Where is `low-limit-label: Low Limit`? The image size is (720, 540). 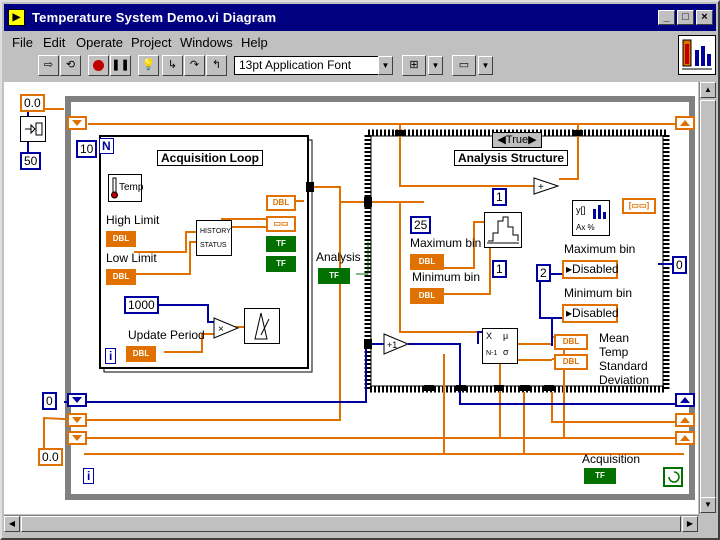 low-limit-label: Low Limit is located at coordinates (131, 258).